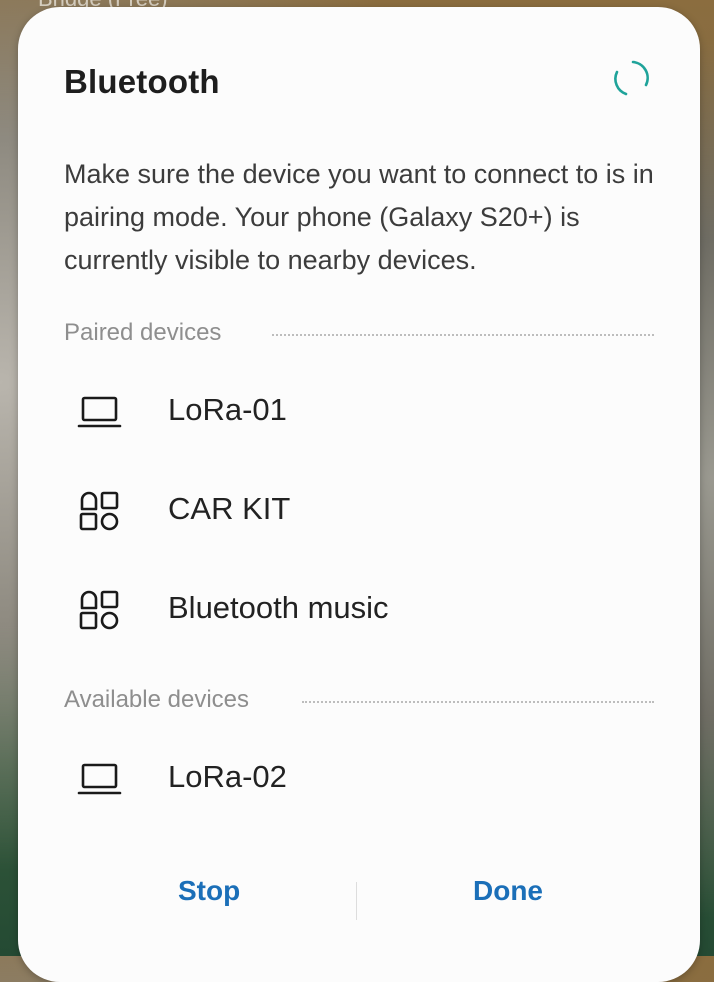 This screenshot has height=982, width=714. What do you see at coordinates (508, 891) in the screenshot?
I see `done-button: Done` at bounding box center [508, 891].